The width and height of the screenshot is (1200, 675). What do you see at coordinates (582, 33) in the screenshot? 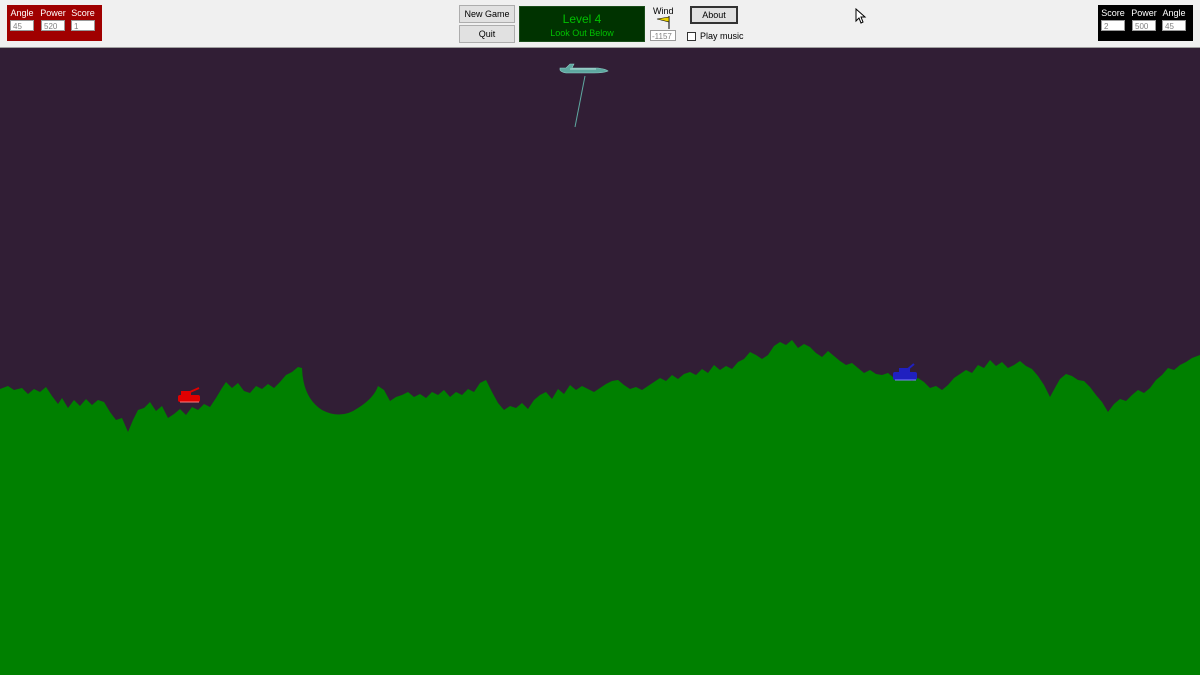
I see `level-name: Look Out Below` at bounding box center [582, 33].